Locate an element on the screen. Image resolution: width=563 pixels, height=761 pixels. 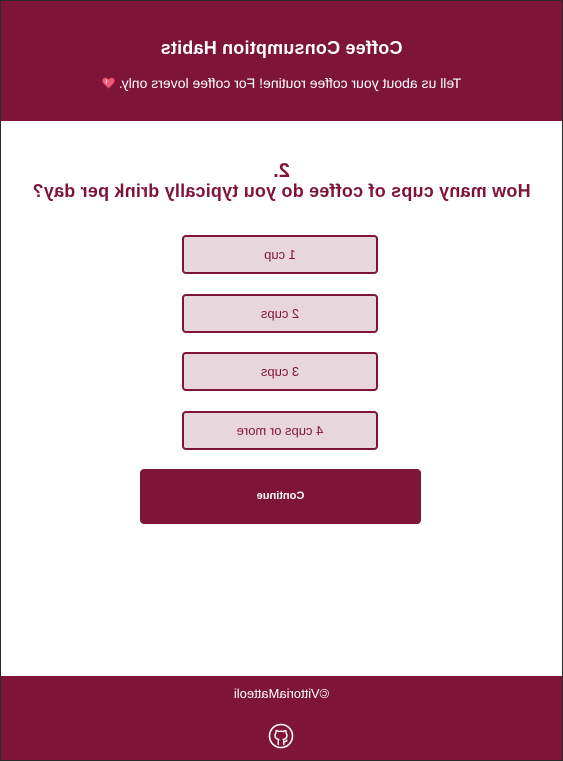
option-1-cup: 1 cup is located at coordinates (280, 254).